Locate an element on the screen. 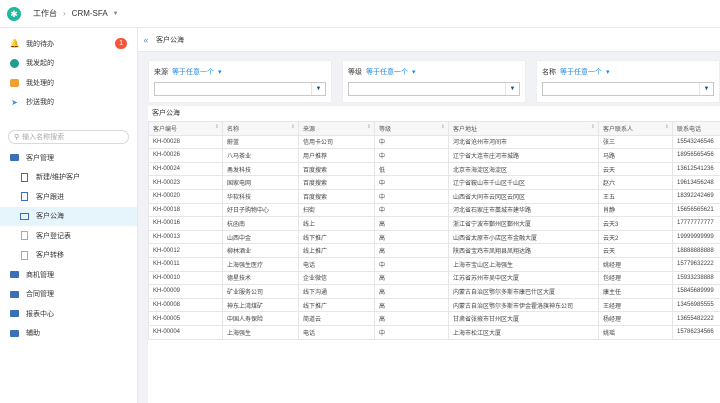 The width and height of the screenshot is (720, 403). column-header: 来源 ⇕ is located at coordinates (336, 128).